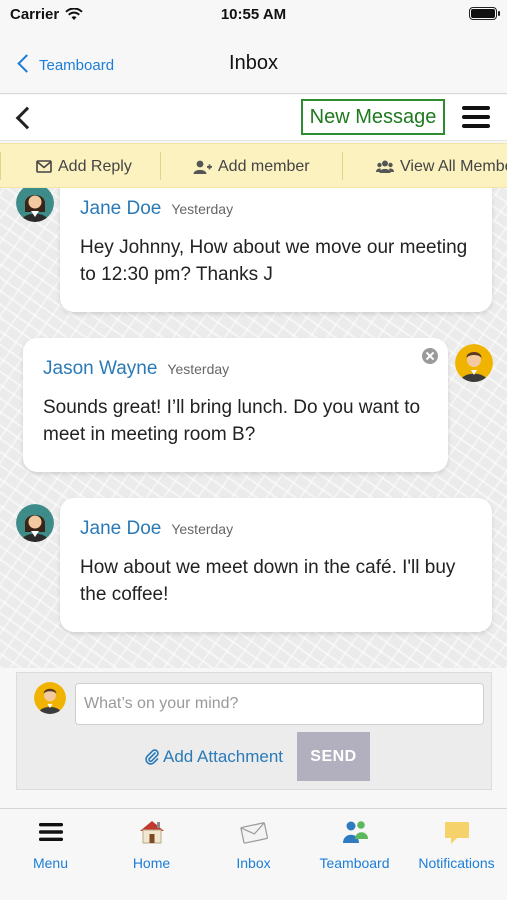 The height and width of the screenshot is (900, 507). Describe the element at coordinates (50, 863) in the screenshot. I see `tab-label: Menu` at that location.